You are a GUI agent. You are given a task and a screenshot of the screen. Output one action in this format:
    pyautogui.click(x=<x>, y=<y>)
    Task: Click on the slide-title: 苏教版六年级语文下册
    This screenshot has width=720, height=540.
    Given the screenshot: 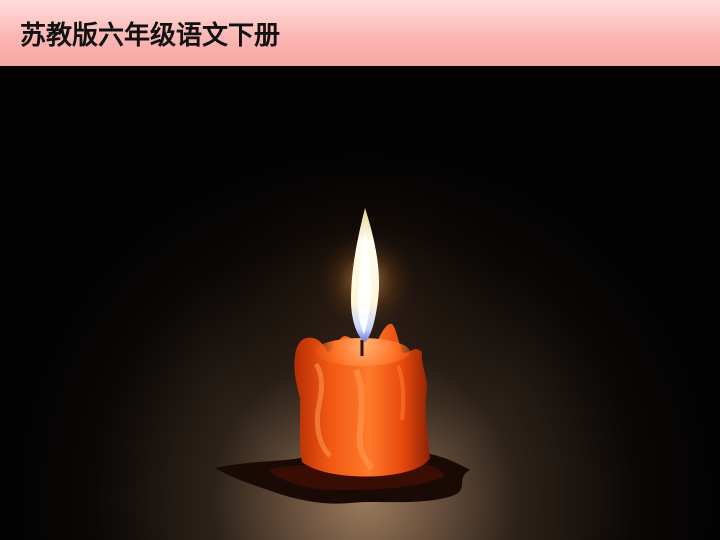 What is the action you would take?
    pyautogui.click(x=150, y=35)
    